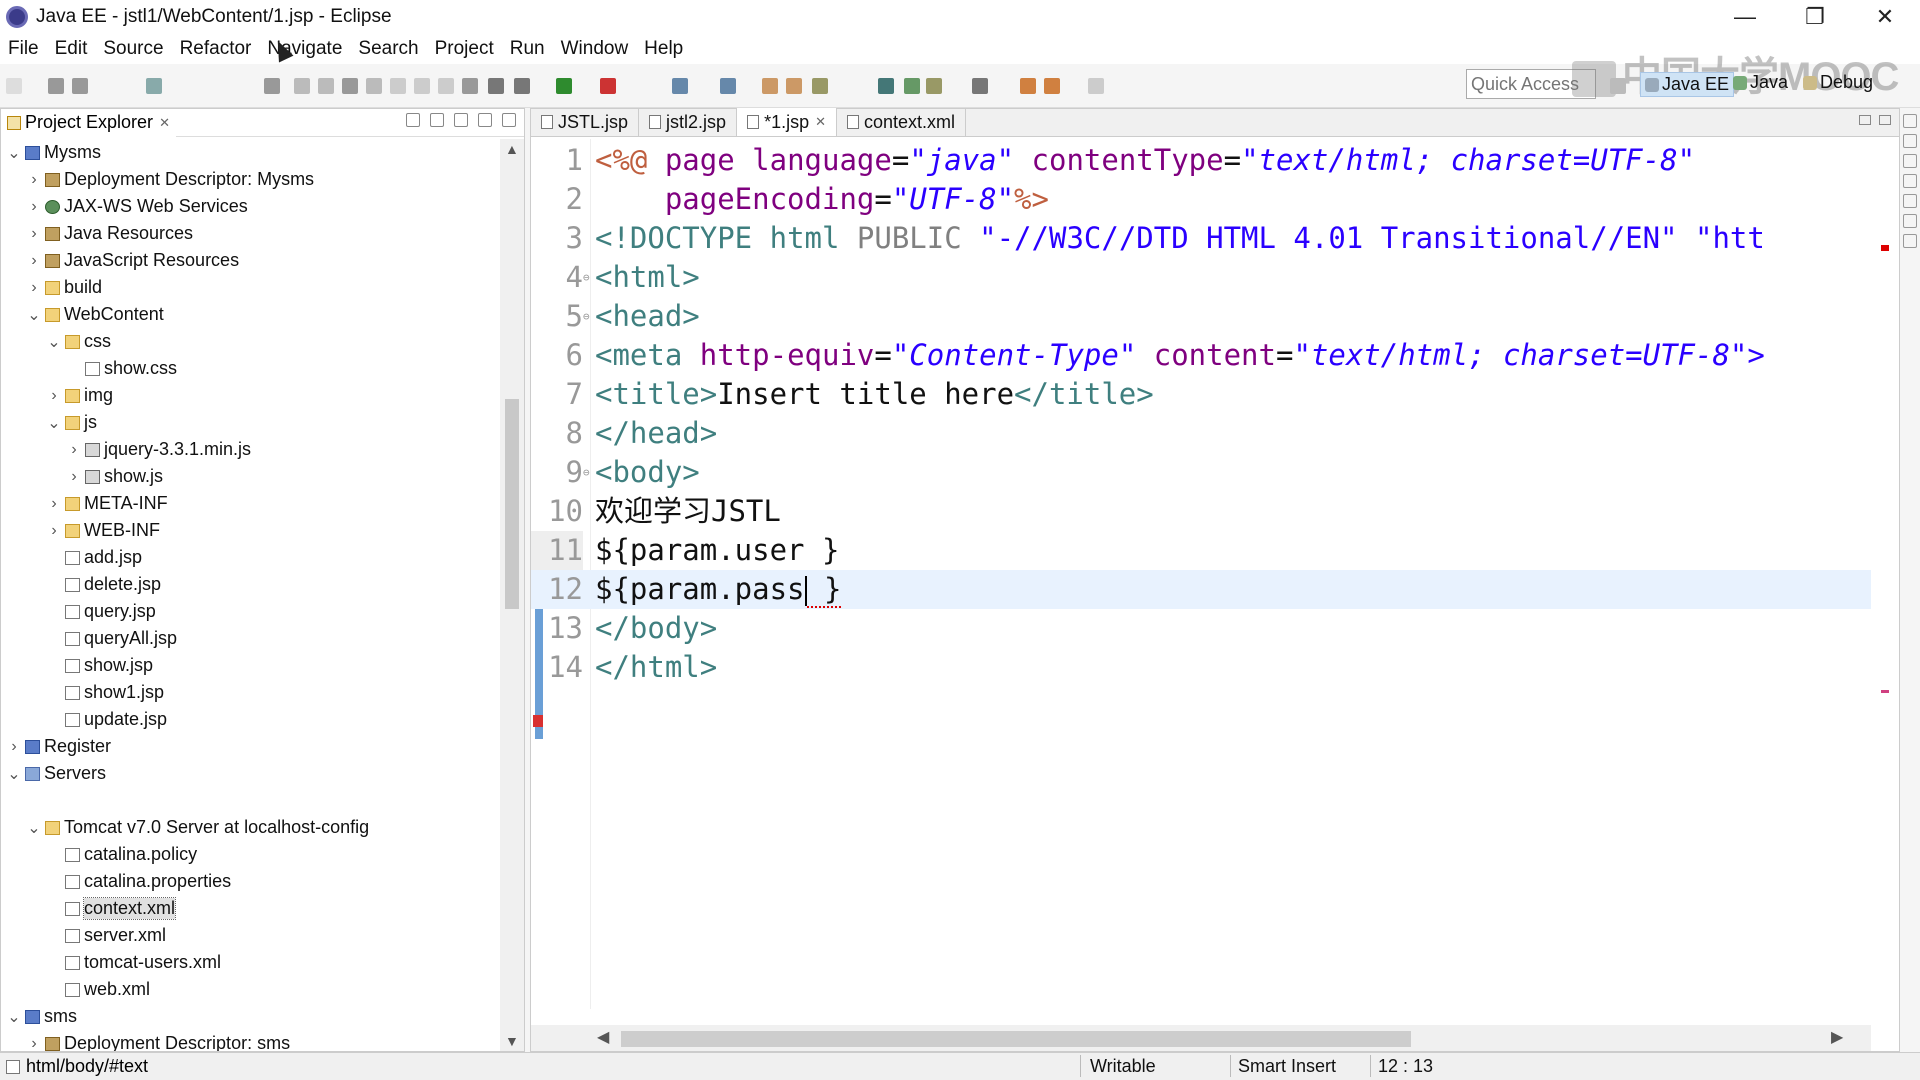  I want to click on error-overview-marker, so click(1885, 248).